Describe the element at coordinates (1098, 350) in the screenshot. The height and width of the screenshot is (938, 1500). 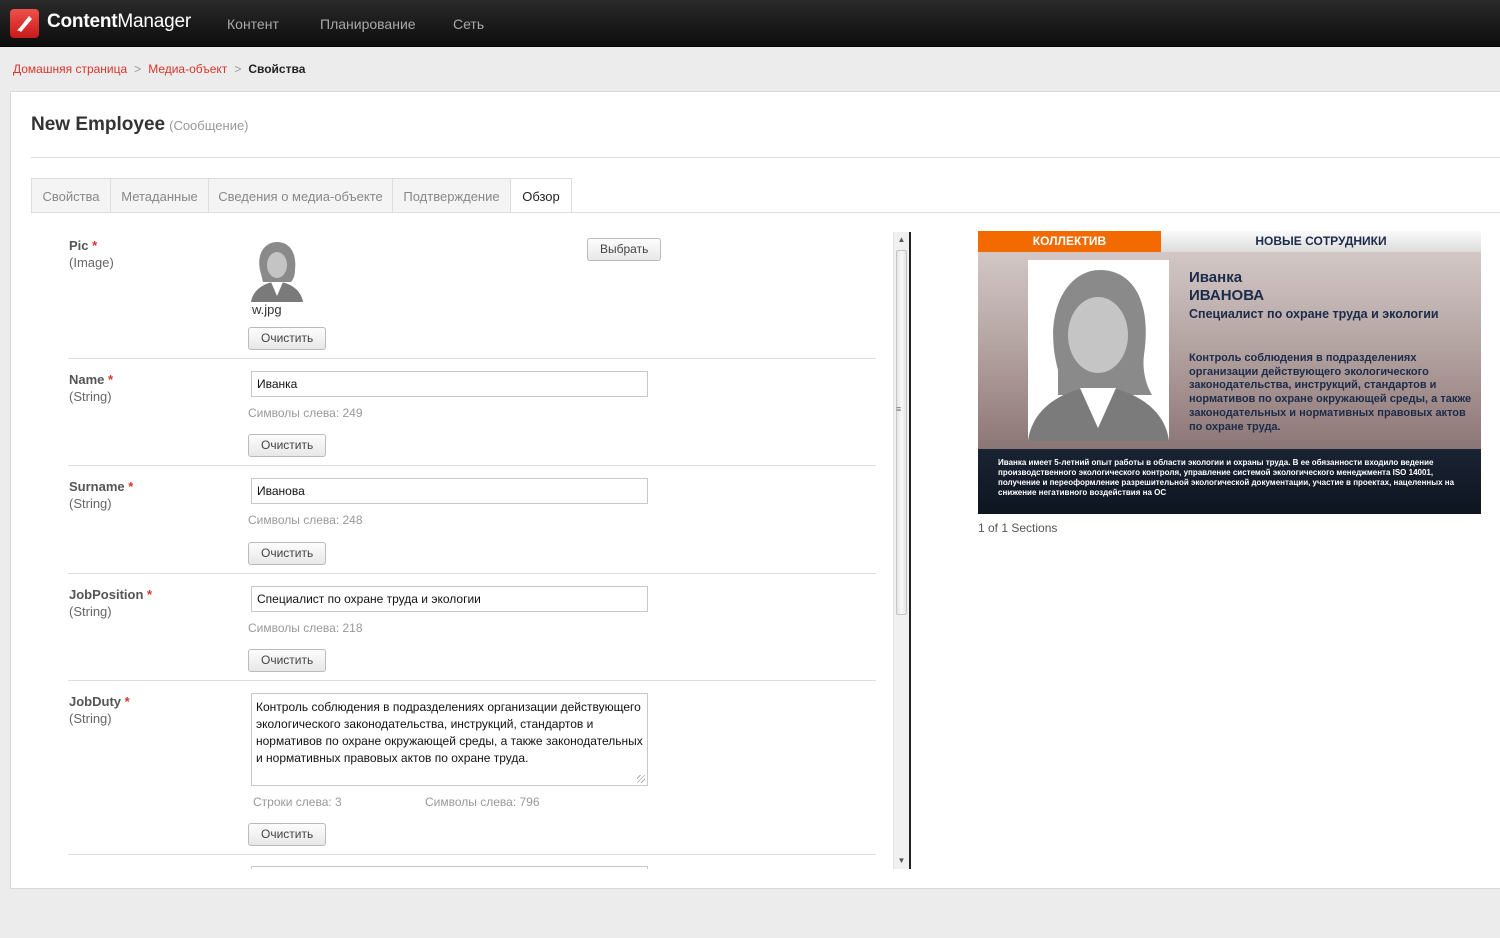
I see `person-photo-icon` at that location.